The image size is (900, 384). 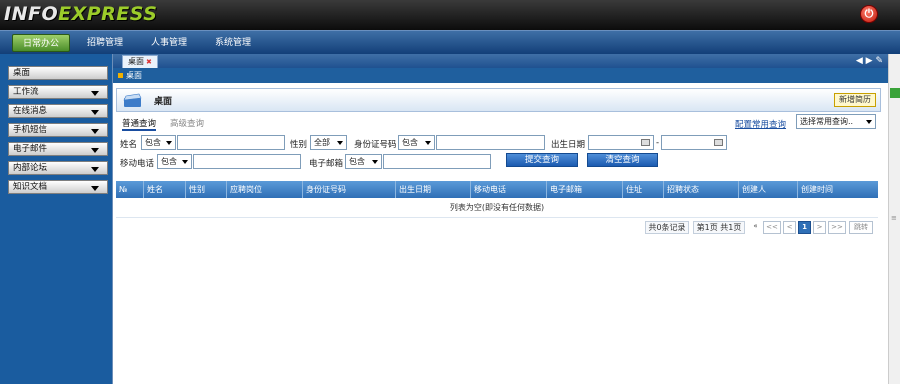 What do you see at coordinates (233, 43) in the screenshot?
I see `nav-tab-system: 系统管理` at bounding box center [233, 43].